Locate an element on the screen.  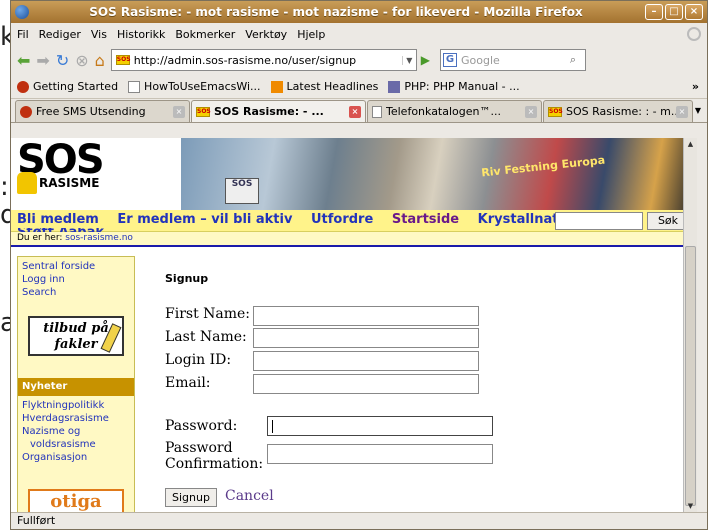
news-header: Nyheter is located at coordinates (76, 387).